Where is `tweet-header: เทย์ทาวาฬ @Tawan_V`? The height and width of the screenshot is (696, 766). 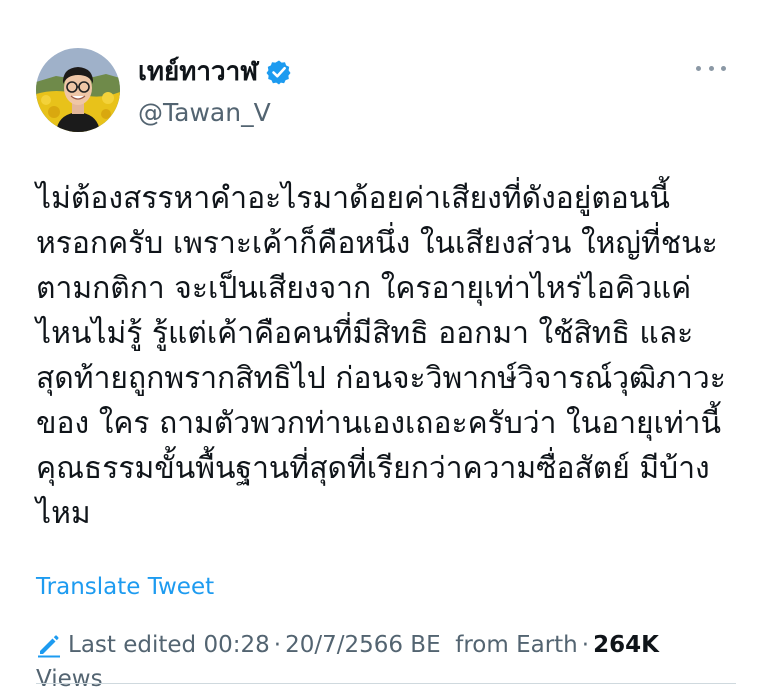
tweet-header: เทย์ทาวาฬ @Tawan_V is located at coordinates (386, 90).